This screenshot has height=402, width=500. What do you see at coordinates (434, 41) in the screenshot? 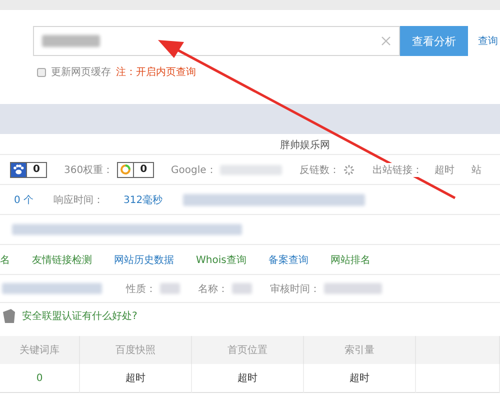
I see `analyze-button: 查看分析` at bounding box center [434, 41].